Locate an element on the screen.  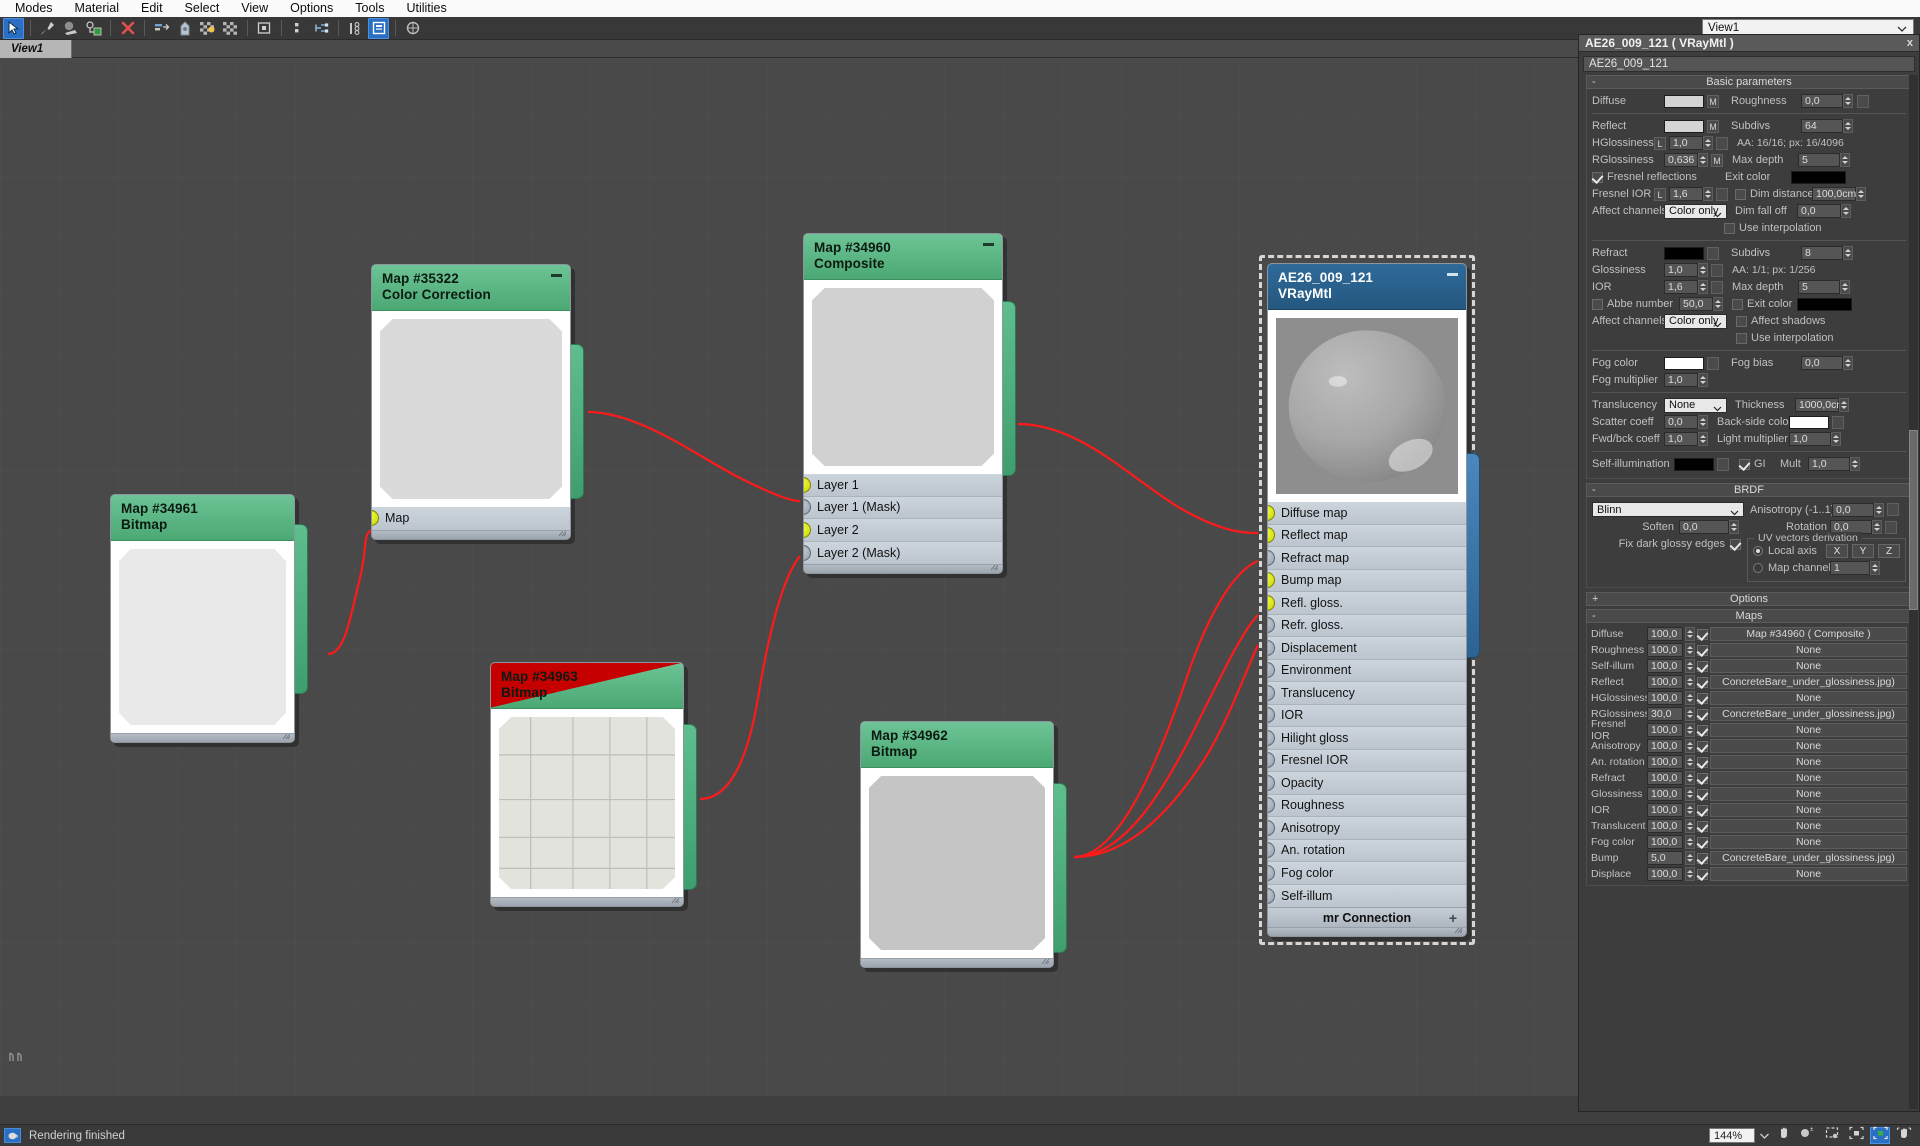
panel-title-bar: AE26_009_121 ( VRayMtl ) x is located at coordinates (1749, 43).